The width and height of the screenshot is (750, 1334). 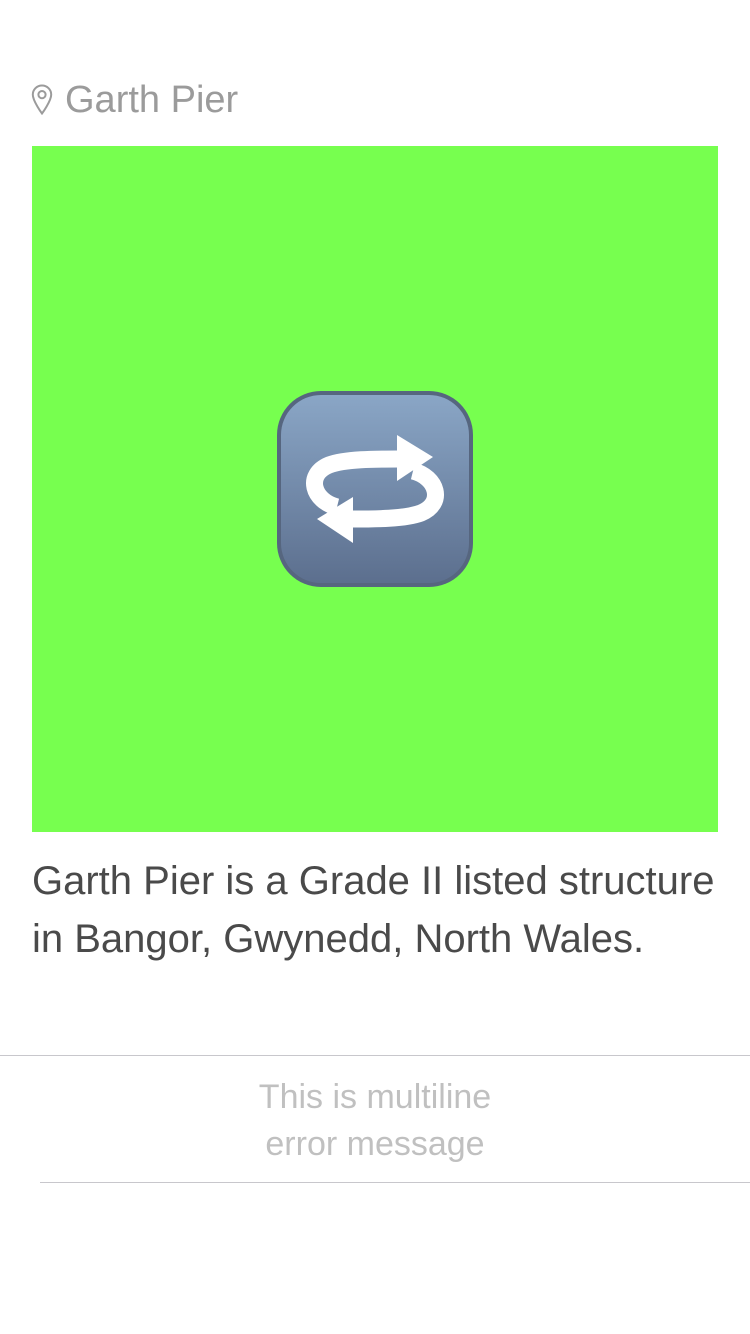 What do you see at coordinates (42, 100) in the screenshot?
I see `location-pin-icon` at bounding box center [42, 100].